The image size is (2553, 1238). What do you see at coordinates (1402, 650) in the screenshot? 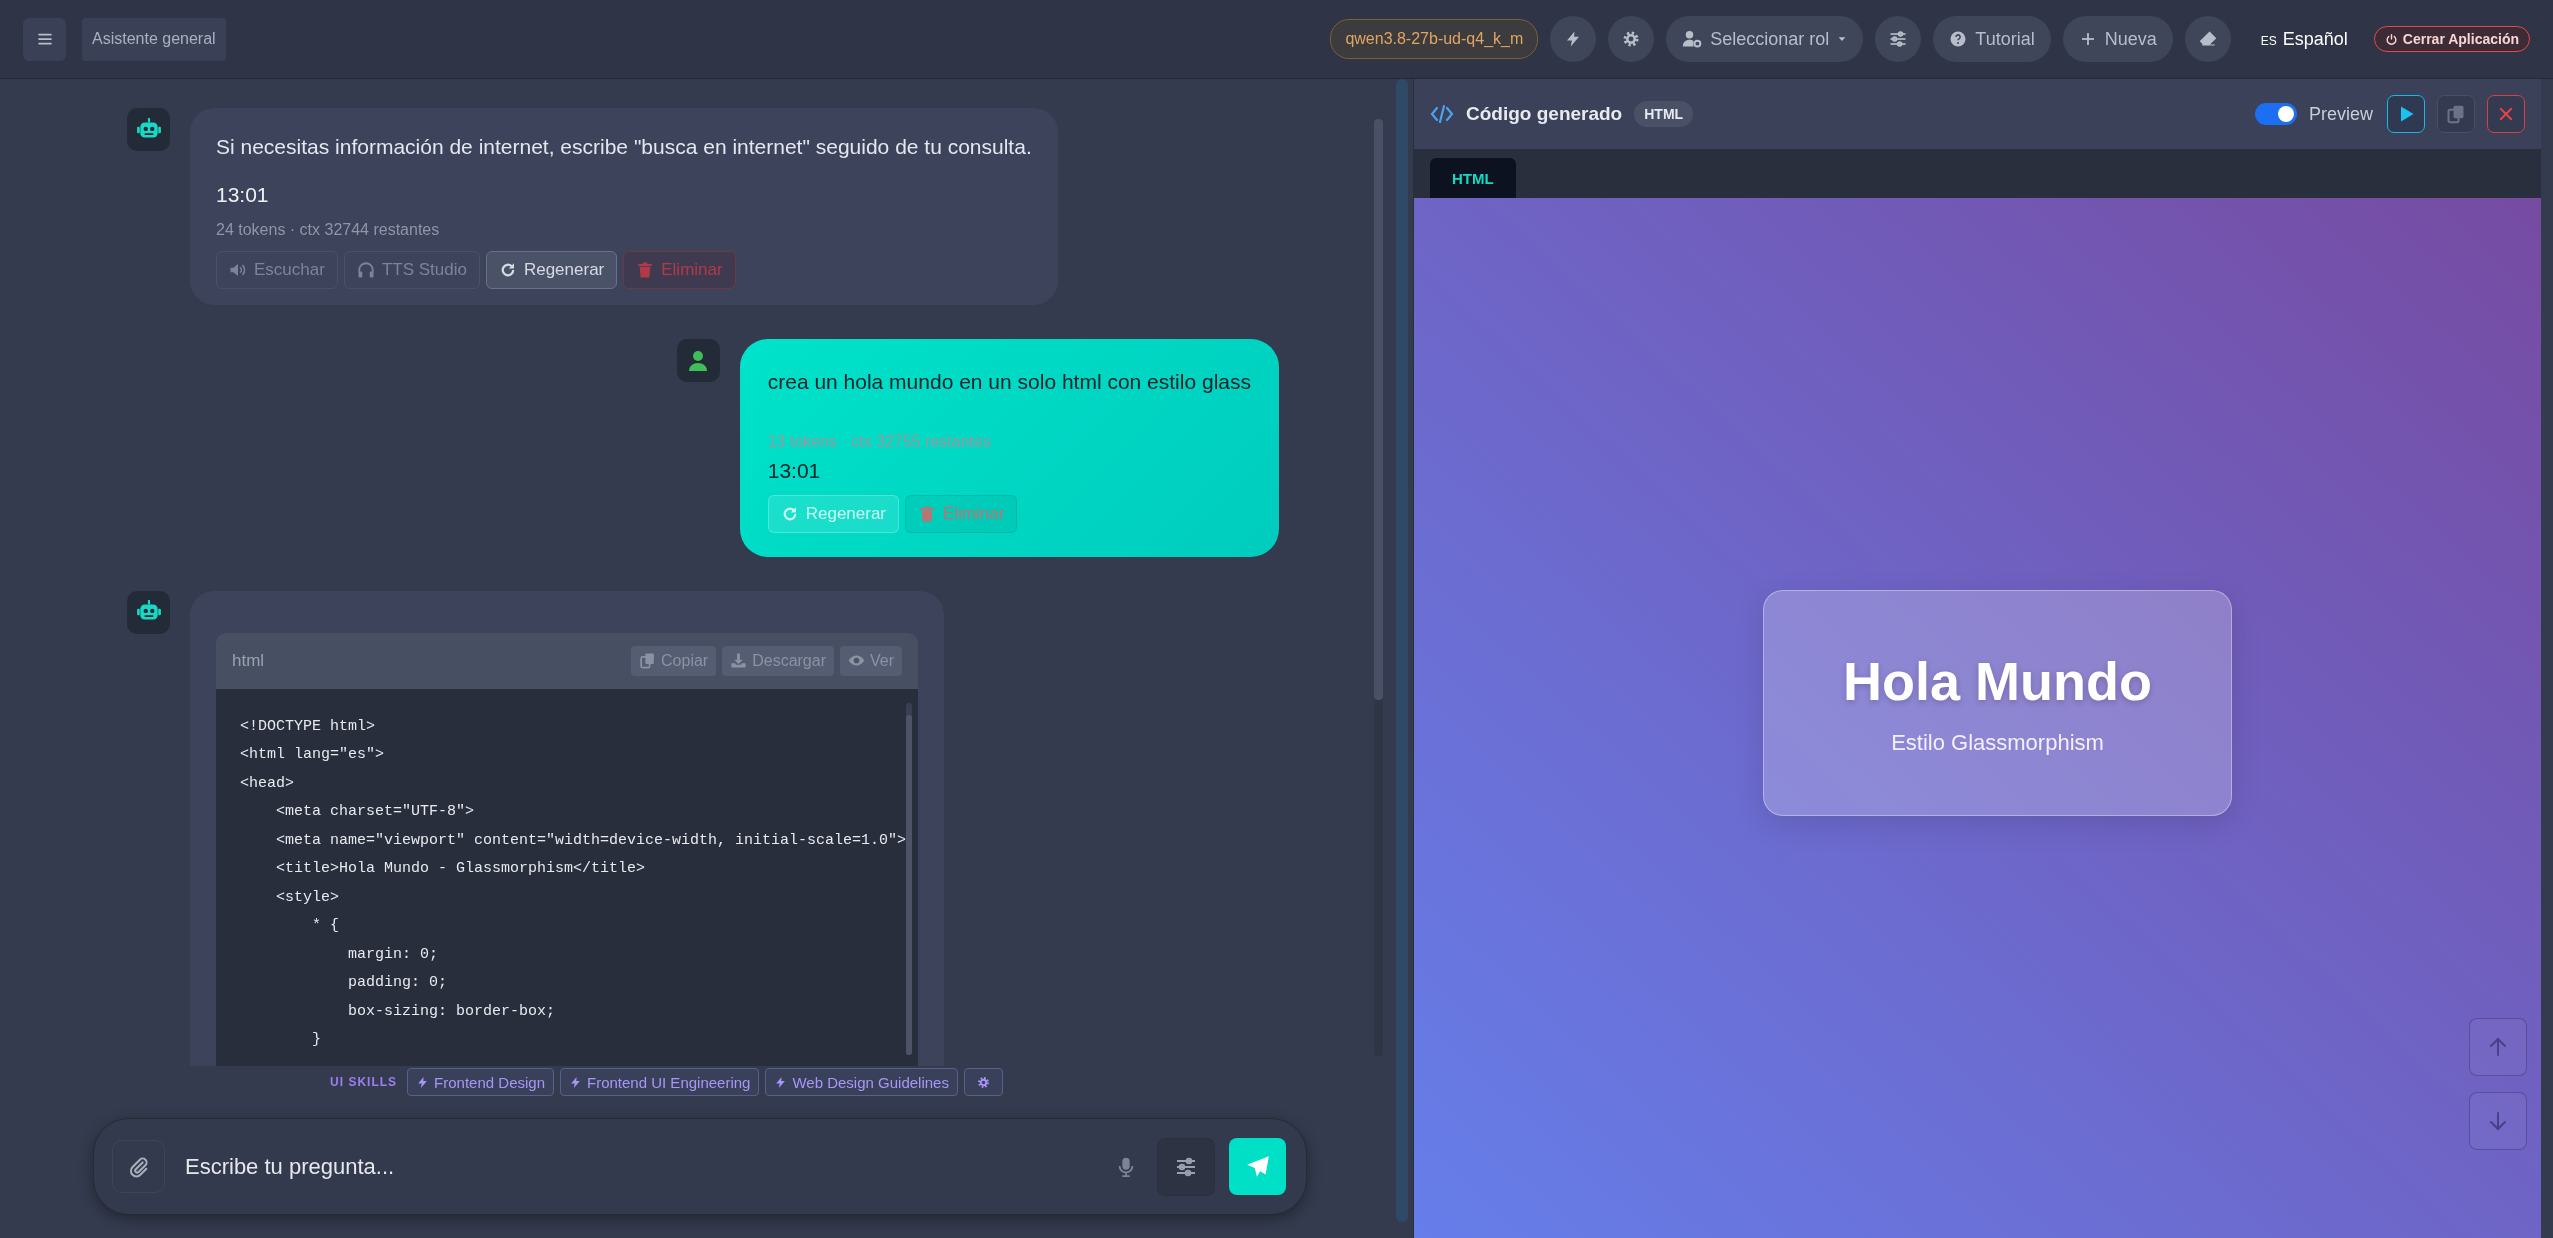
I see `resize-handle` at bounding box center [1402, 650].